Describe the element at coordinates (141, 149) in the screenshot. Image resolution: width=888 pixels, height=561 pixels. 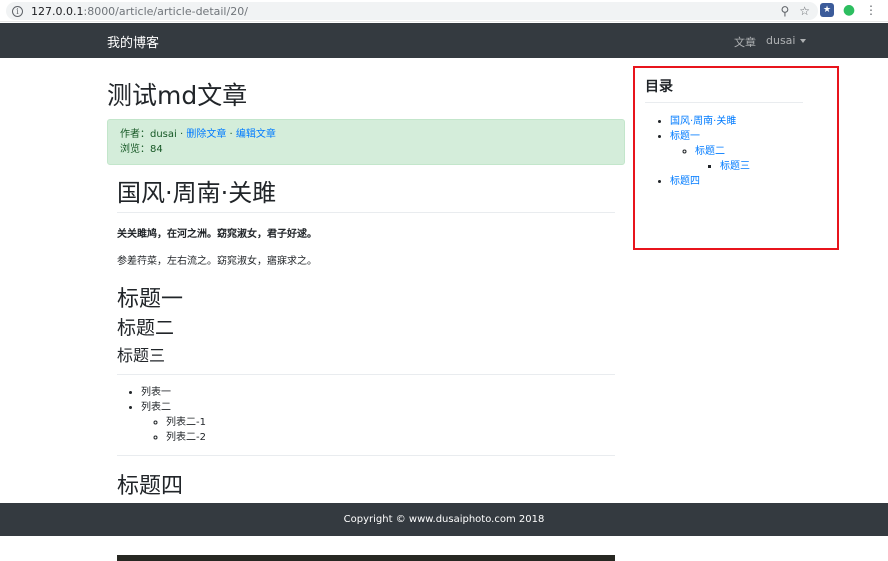
I see `views-count: 浏览：84` at that location.